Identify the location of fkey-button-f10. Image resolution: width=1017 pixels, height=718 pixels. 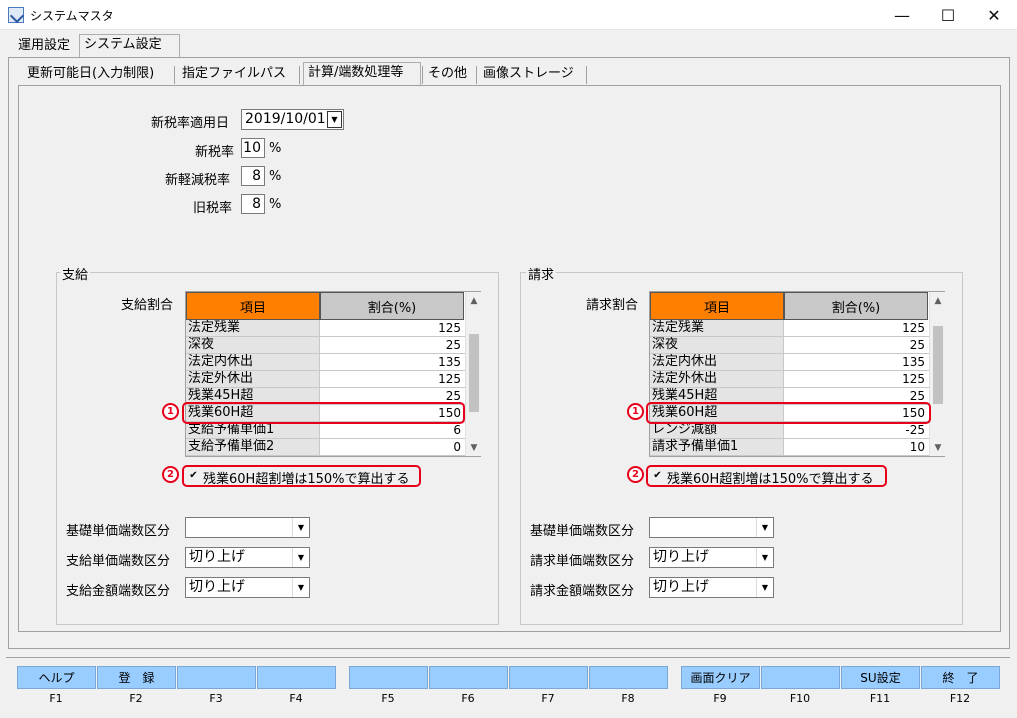
(800, 677).